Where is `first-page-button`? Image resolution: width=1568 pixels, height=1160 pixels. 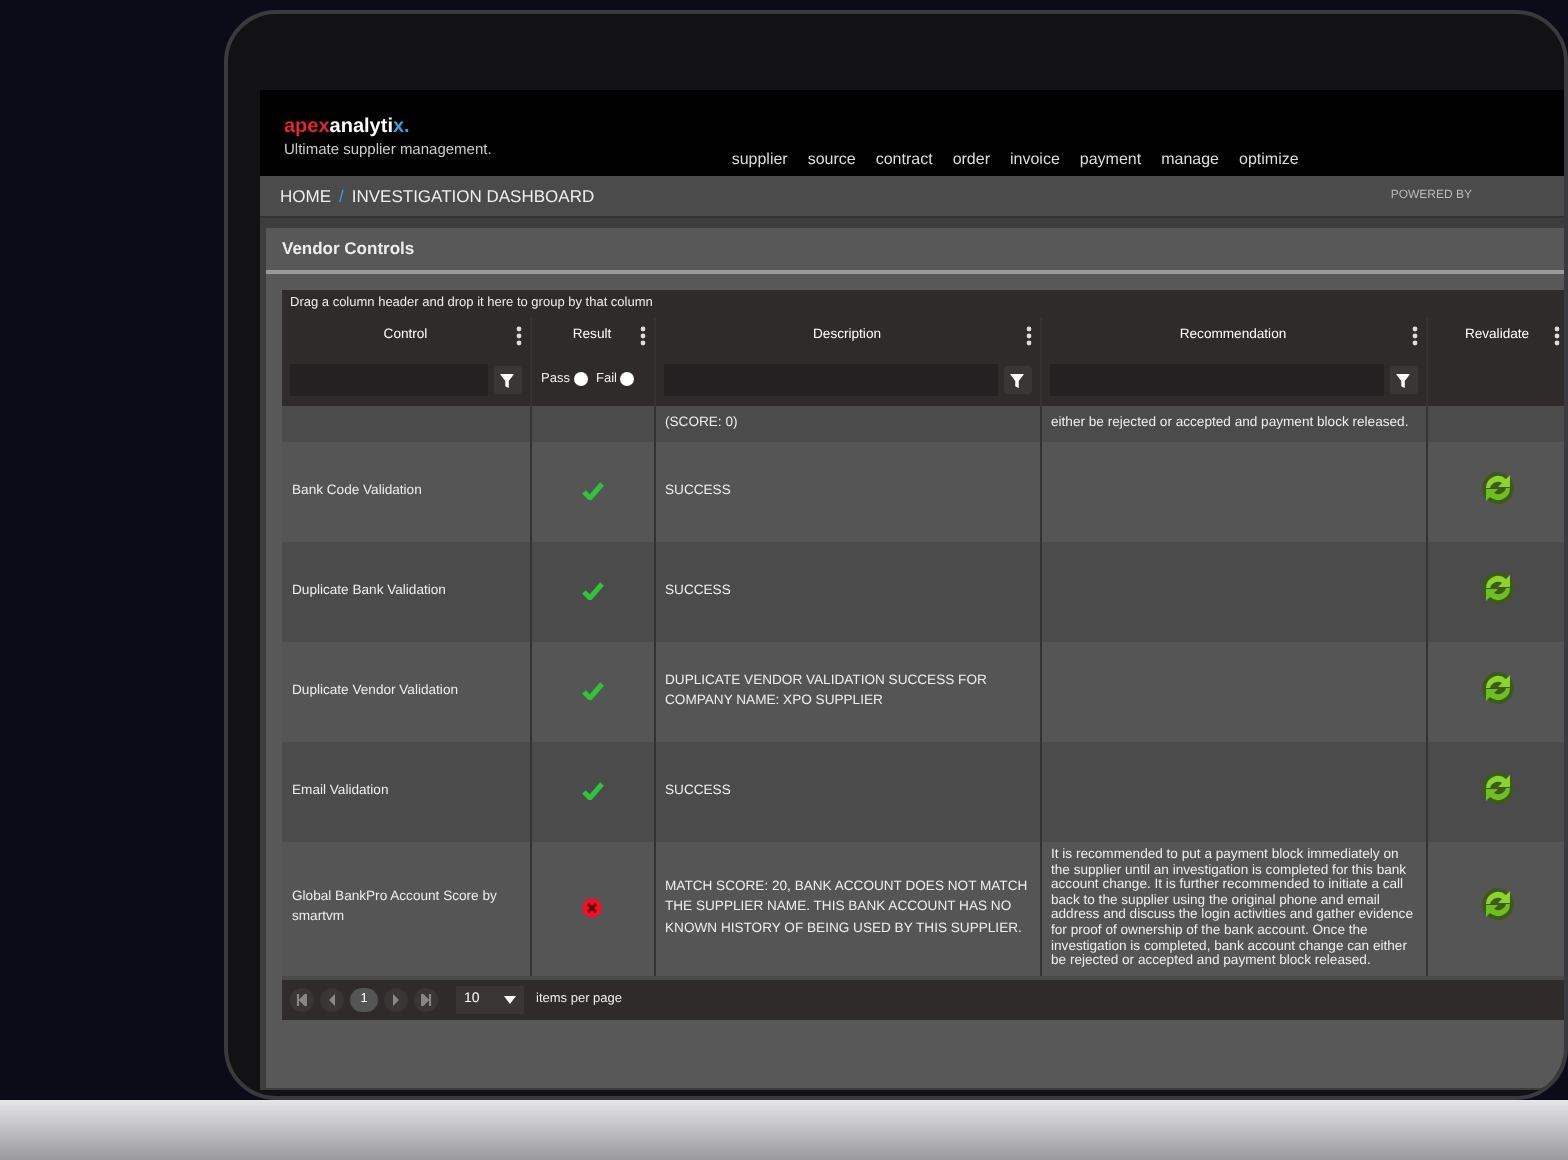 first-page-button is located at coordinates (302, 999).